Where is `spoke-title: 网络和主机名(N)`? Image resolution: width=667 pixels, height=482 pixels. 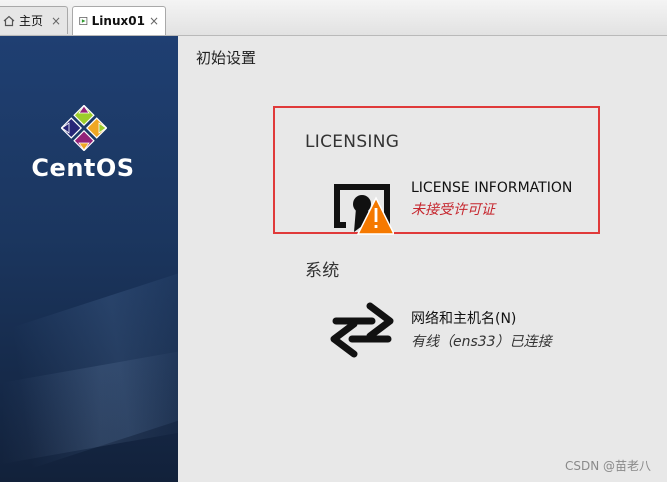
spoke-title: 网络和主机名(N) is located at coordinates (464, 319).